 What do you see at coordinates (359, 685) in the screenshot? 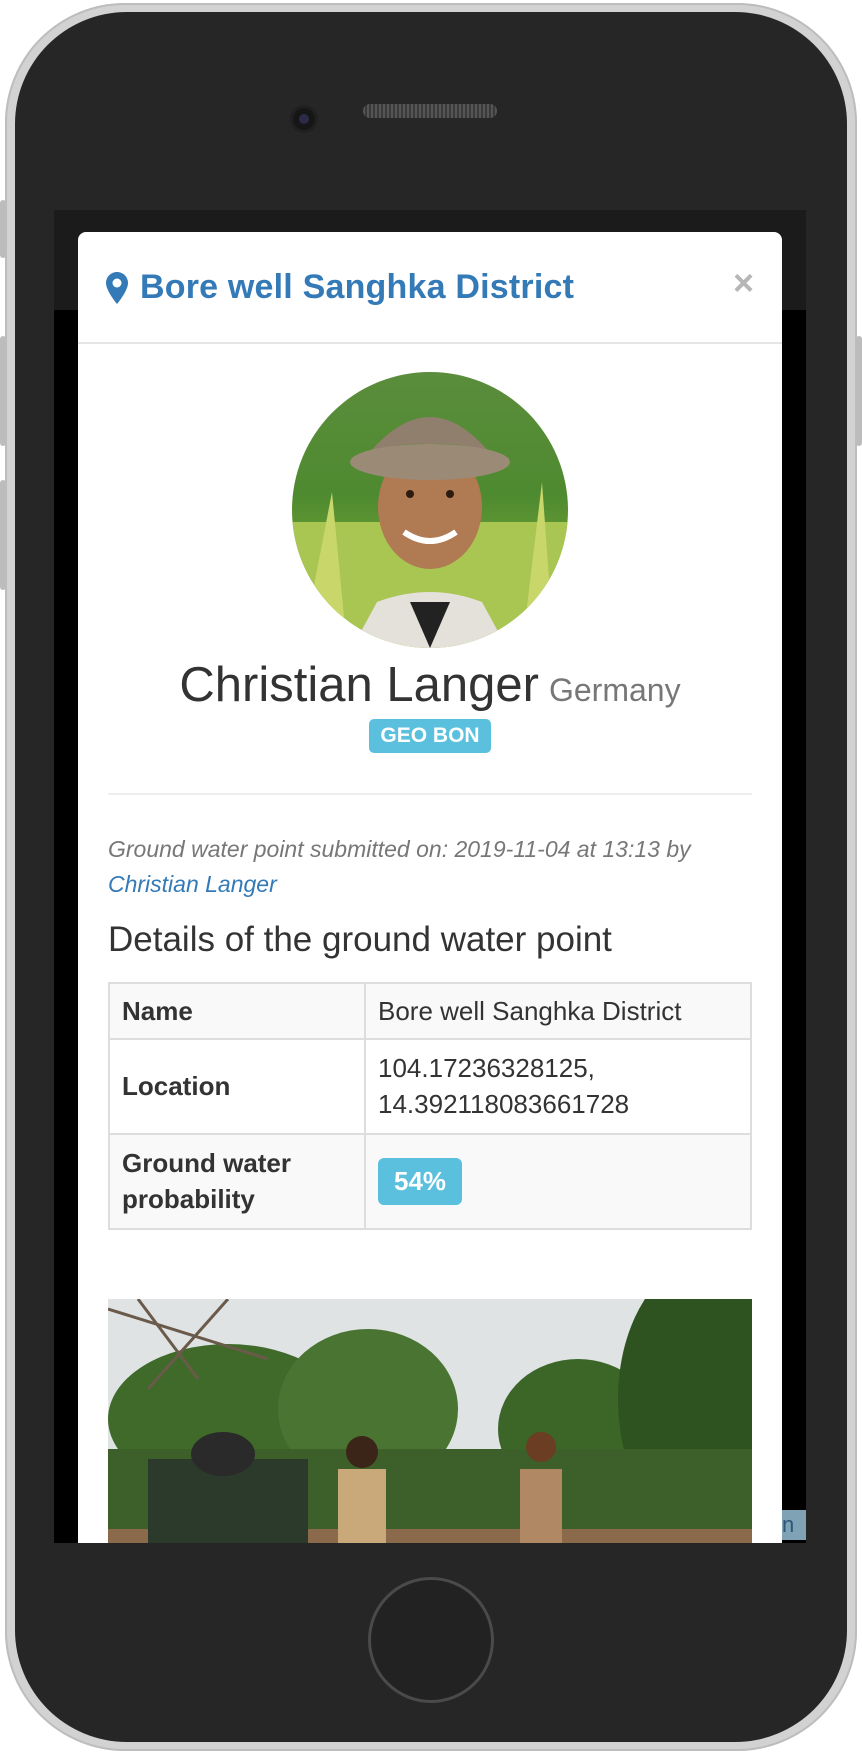
I see `person-name: Christian Langer` at bounding box center [359, 685].